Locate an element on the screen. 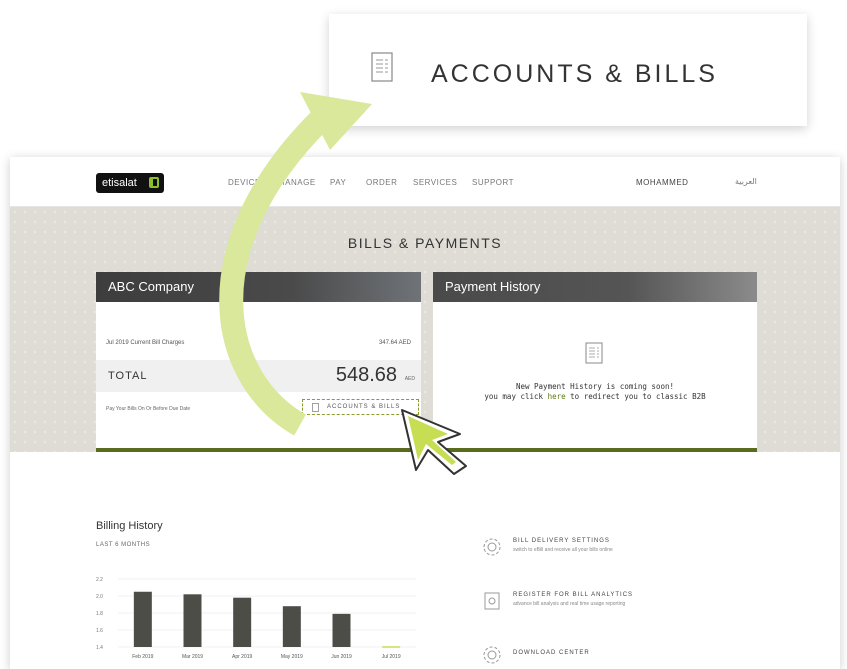  language-switch: العربية is located at coordinates (746, 181).